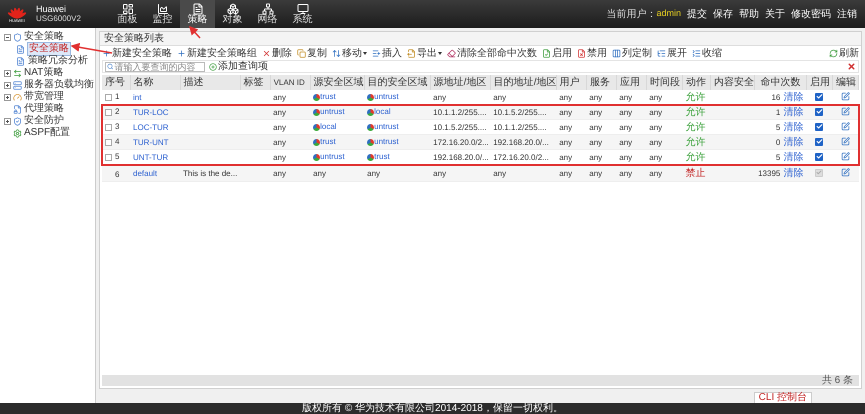 Image resolution: width=865 pixels, height=414 pixels. Describe the element at coordinates (44, 37) in the screenshot. I see `sidebar-item: 安全策略` at that location.